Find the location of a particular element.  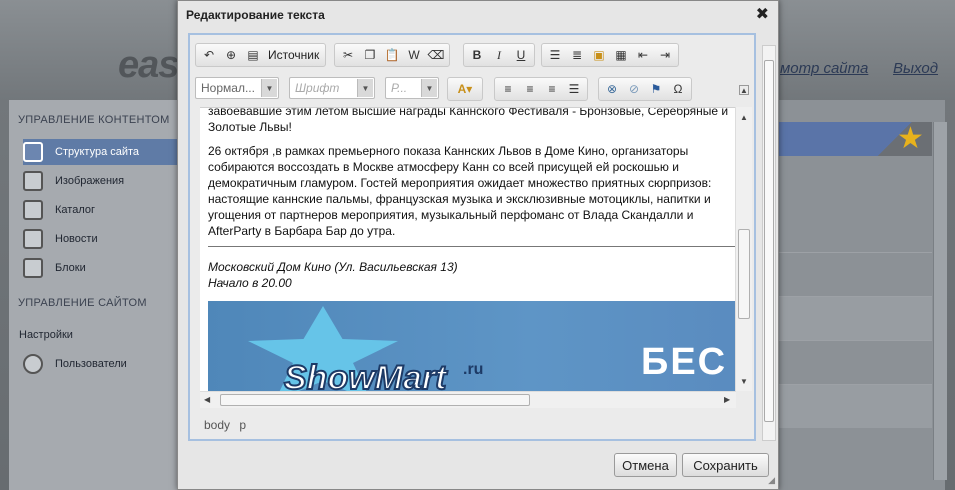

toolbar-group-links: ⊗ ⊘ ⚑ Ω is located at coordinates (645, 89).